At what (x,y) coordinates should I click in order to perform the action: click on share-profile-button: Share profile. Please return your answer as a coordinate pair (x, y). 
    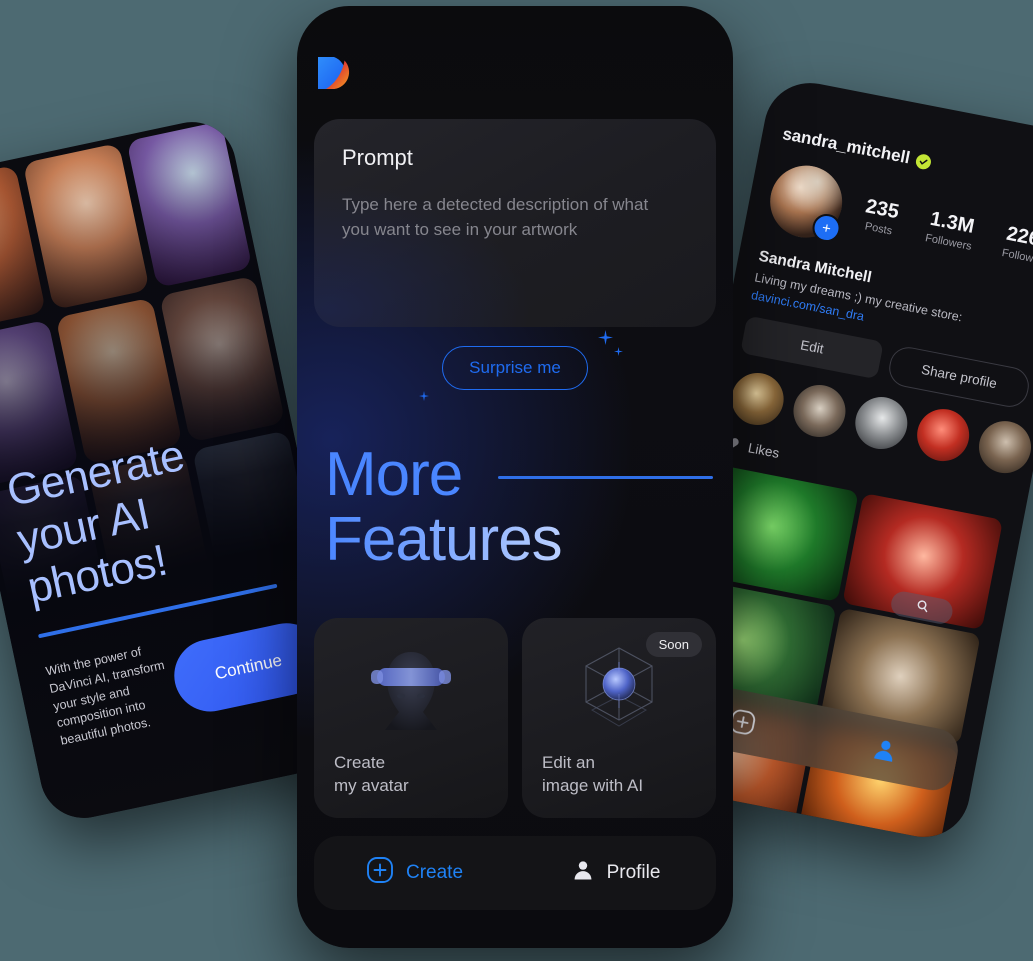
    Looking at the image, I should click on (959, 376).